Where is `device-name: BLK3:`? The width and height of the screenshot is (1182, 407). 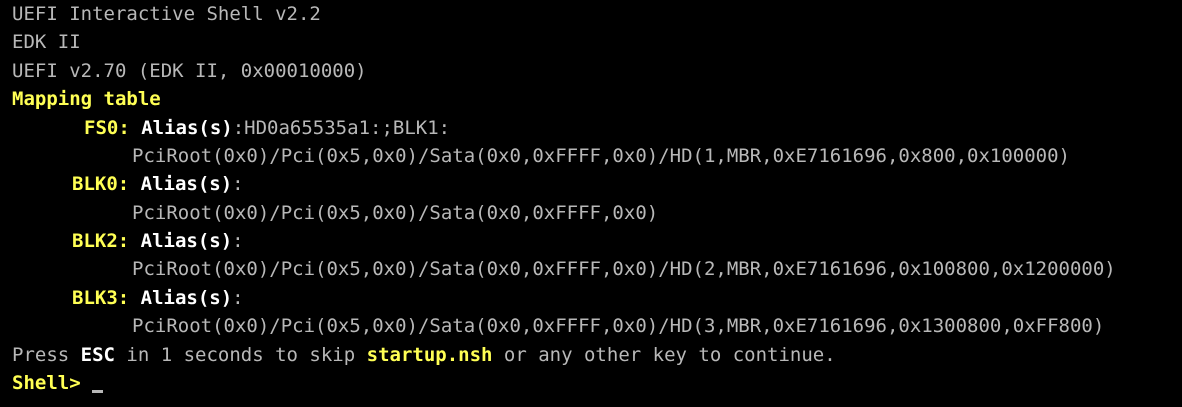 device-name: BLK3: is located at coordinates (101, 298).